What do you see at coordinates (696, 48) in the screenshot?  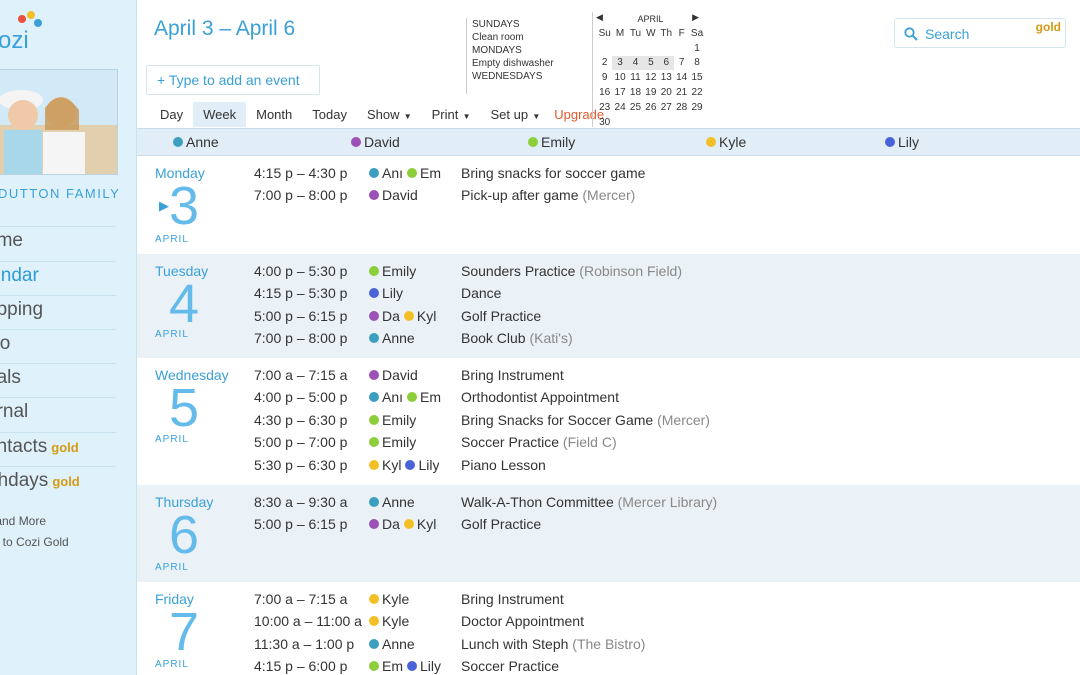 I see `mini-calendar-day: 1` at bounding box center [696, 48].